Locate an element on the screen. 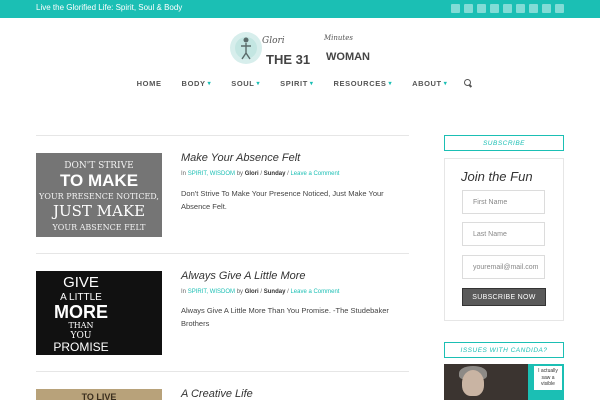 This screenshot has height=400, width=600. svg-text: YOUR ABSENCE FELT is located at coordinates (98, 227).